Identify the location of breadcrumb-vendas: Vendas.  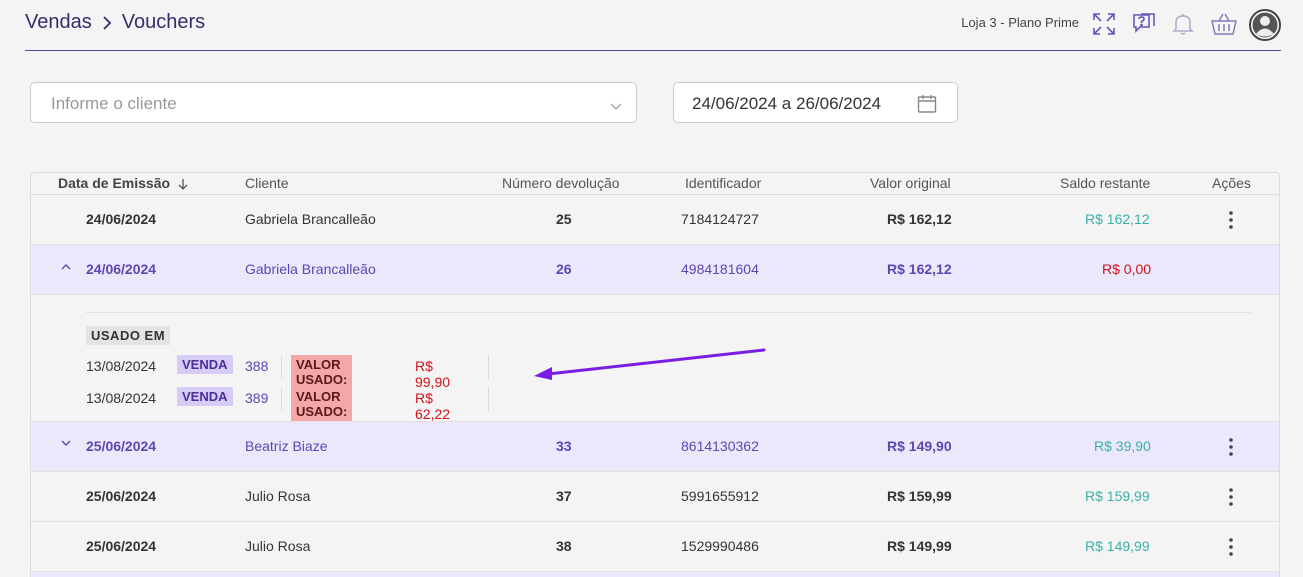
(58, 22).